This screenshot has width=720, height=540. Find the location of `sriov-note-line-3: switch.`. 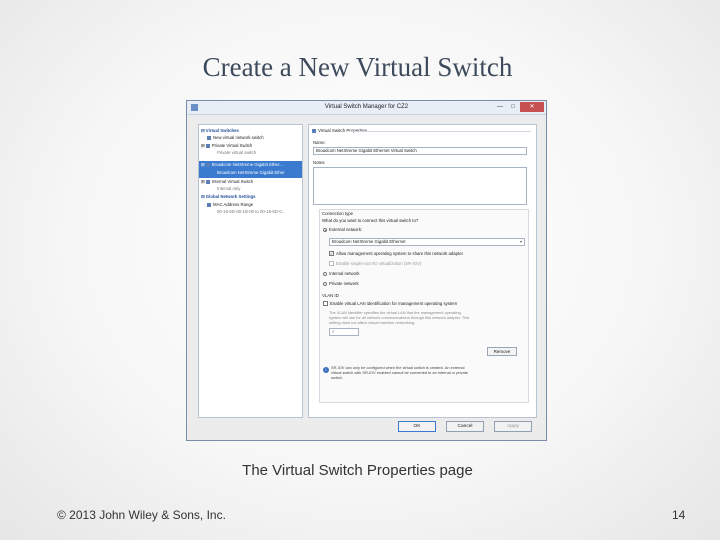

sriov-note-line-3: switch. is located at coordinates (337, 377).